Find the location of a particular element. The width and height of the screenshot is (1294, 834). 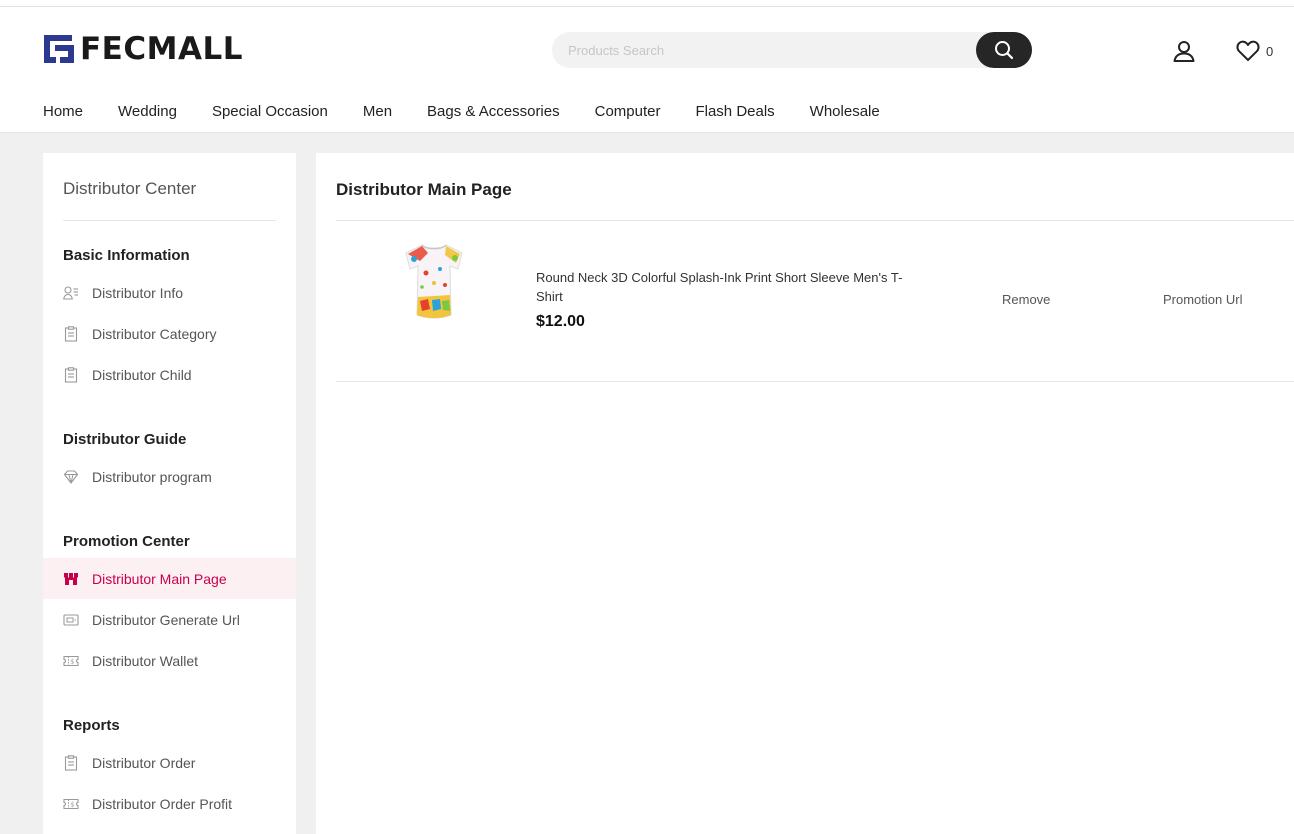

sidebar-item-distributor-child: Distributor Child is located at coordinates (169, 374).